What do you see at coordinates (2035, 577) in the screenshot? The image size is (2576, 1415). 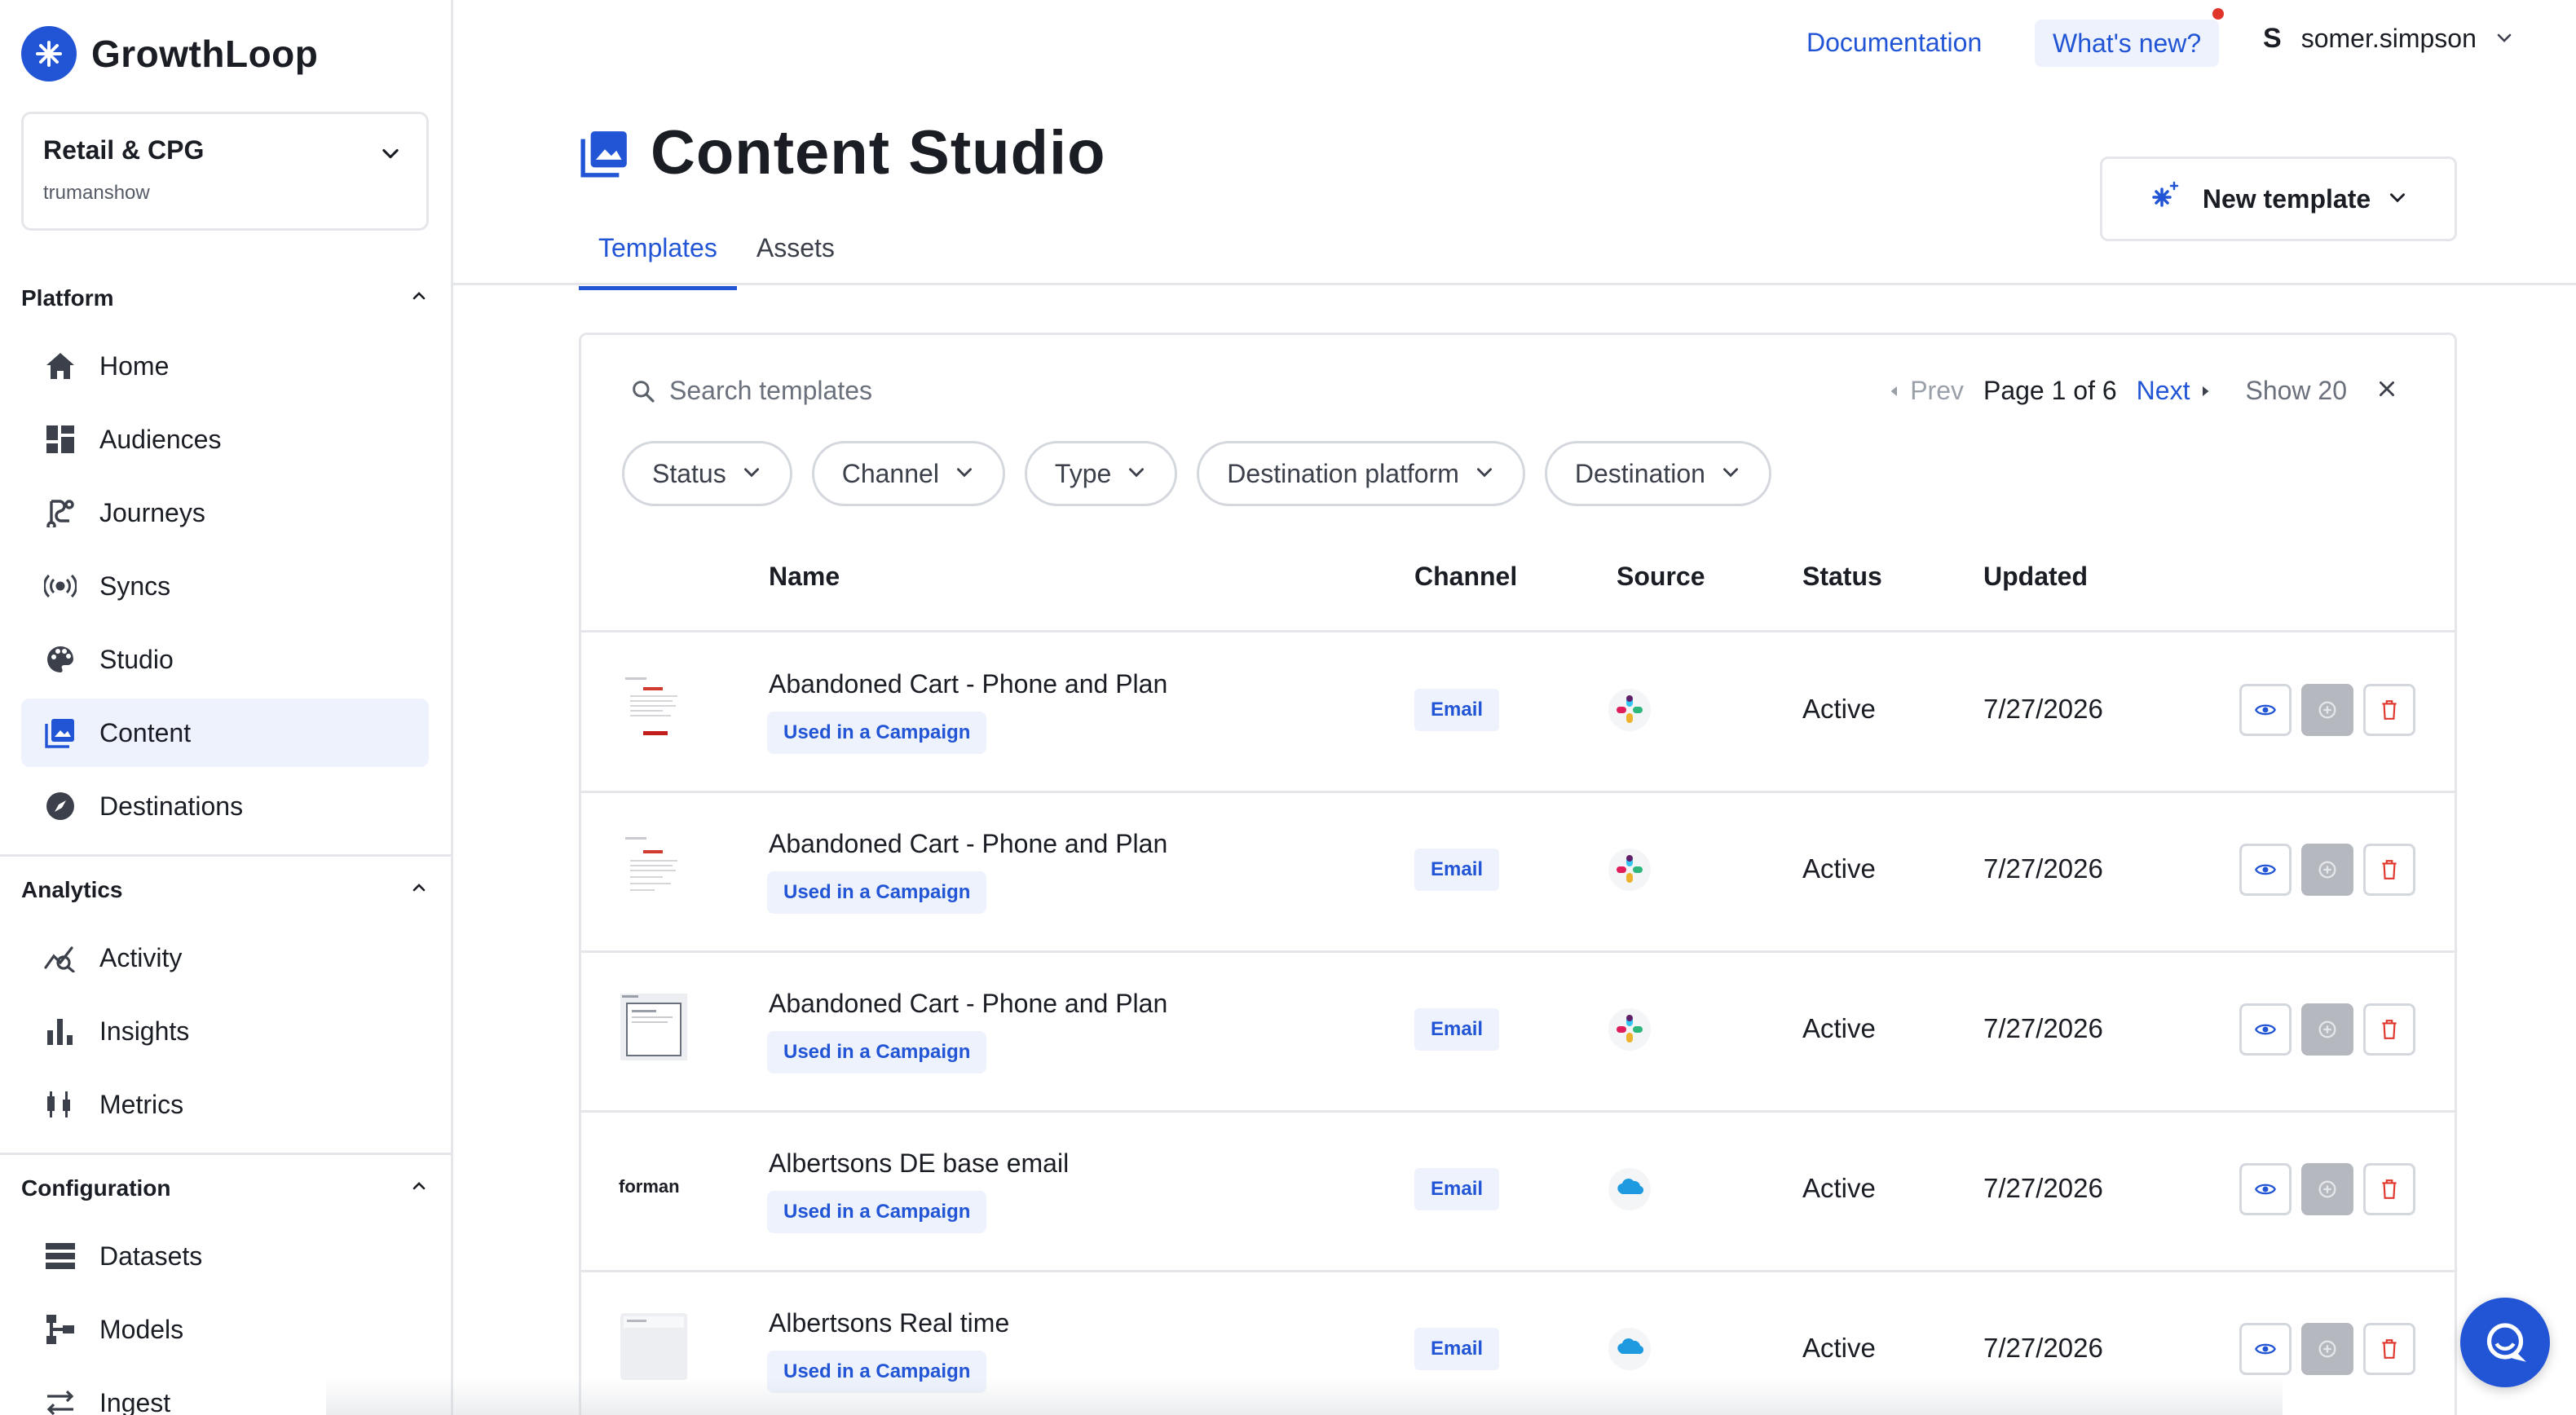 I see `column-header-updated: Updated` at bounding box center [2035, 577].